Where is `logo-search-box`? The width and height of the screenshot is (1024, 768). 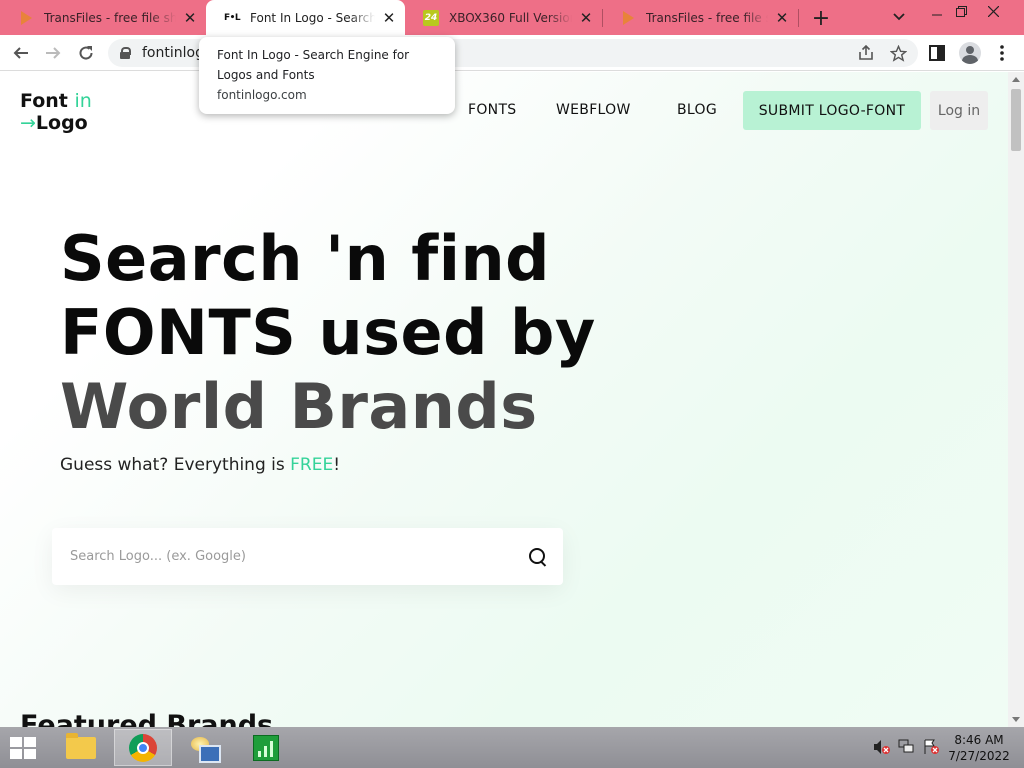
logo-search-box is located at coordinates (307, 556).